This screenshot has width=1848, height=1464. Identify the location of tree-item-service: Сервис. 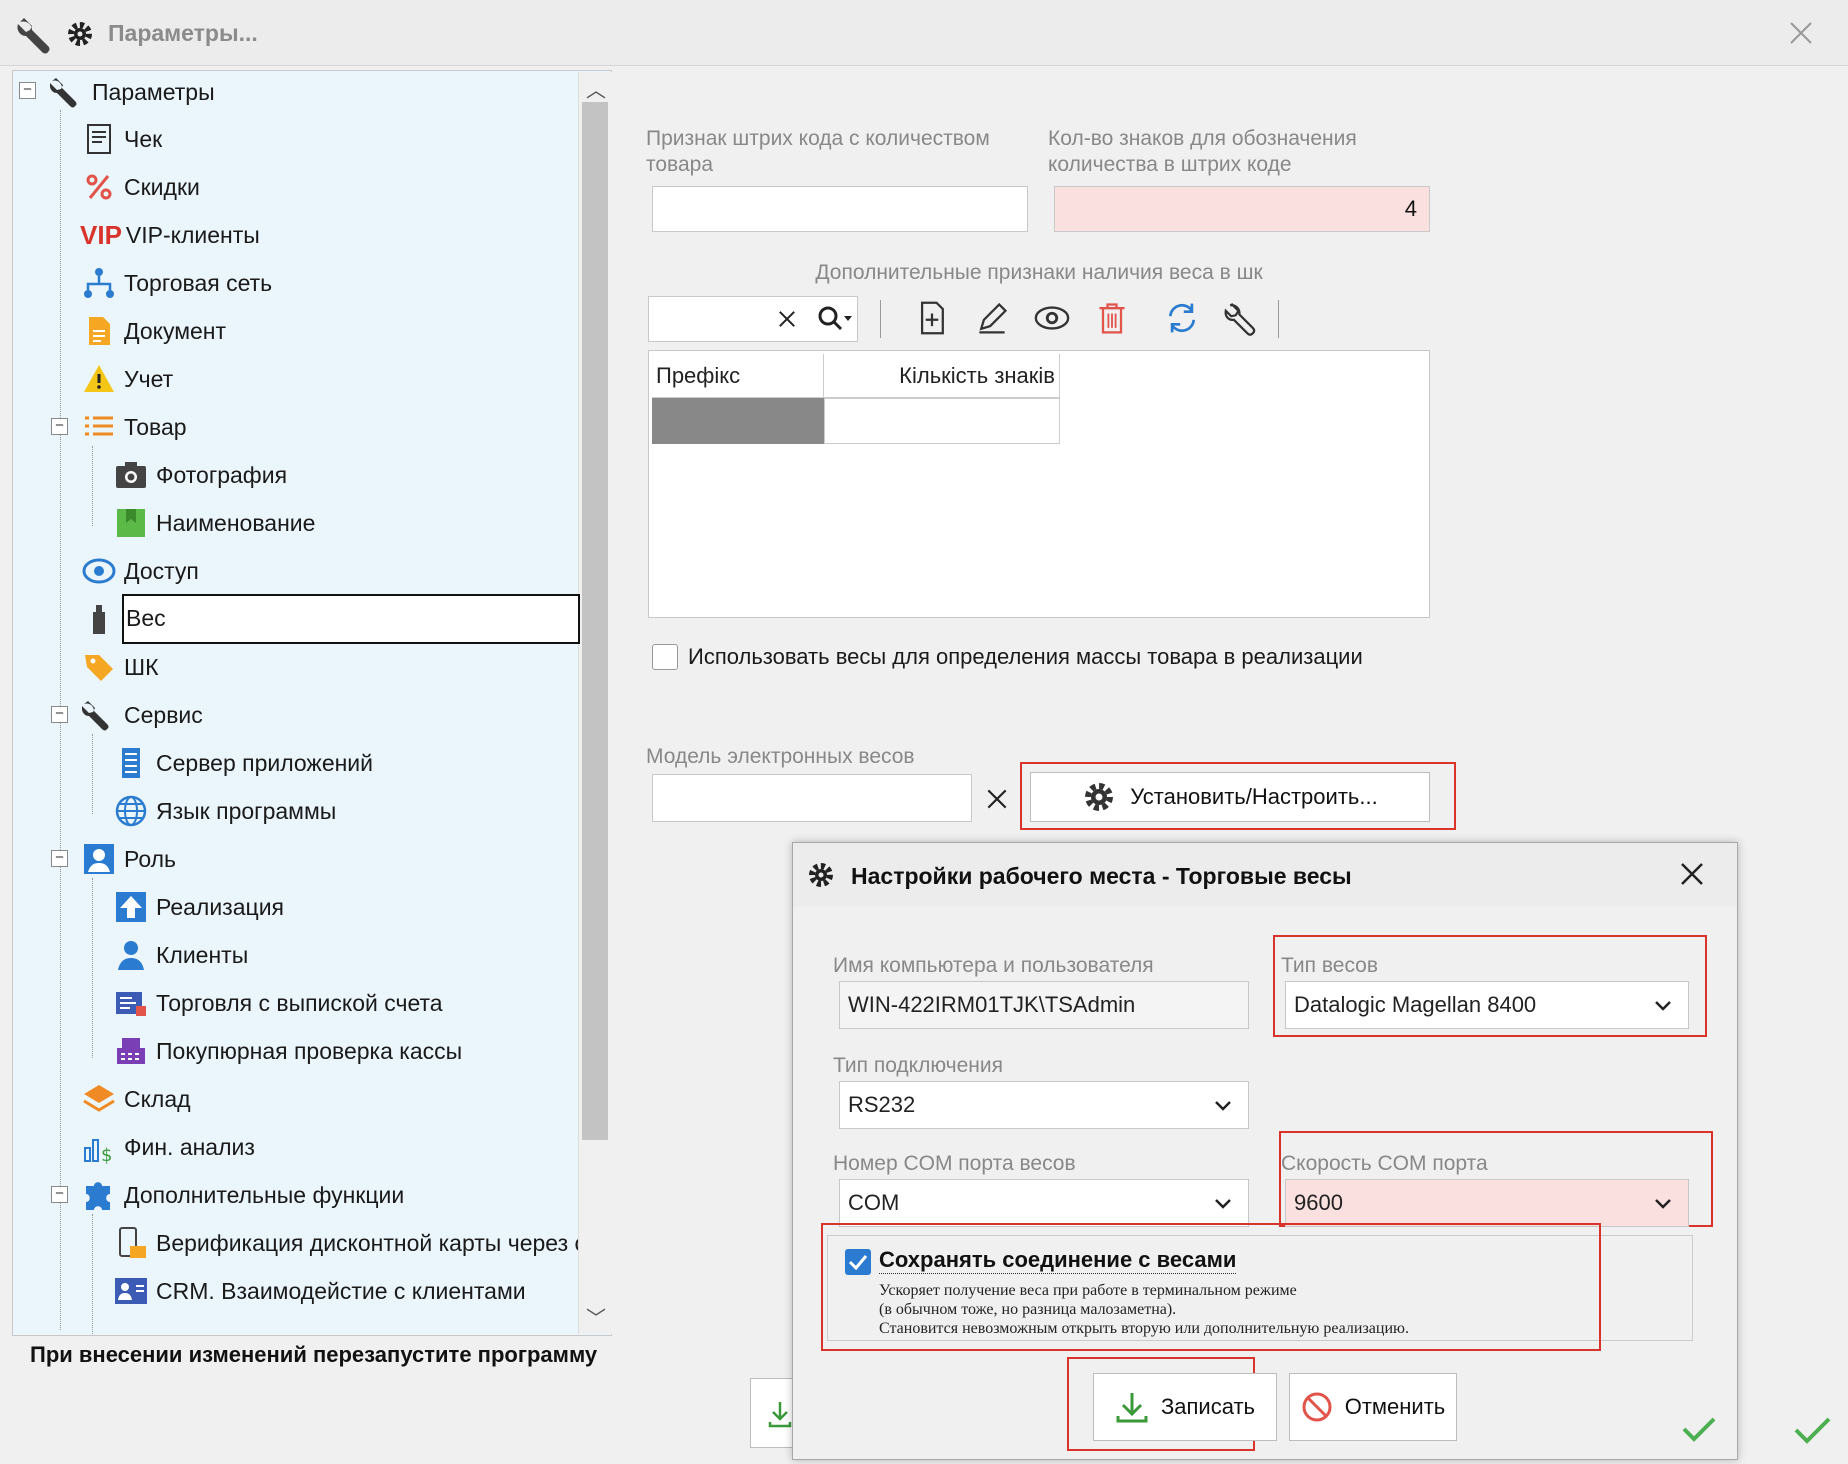
(141, 715).